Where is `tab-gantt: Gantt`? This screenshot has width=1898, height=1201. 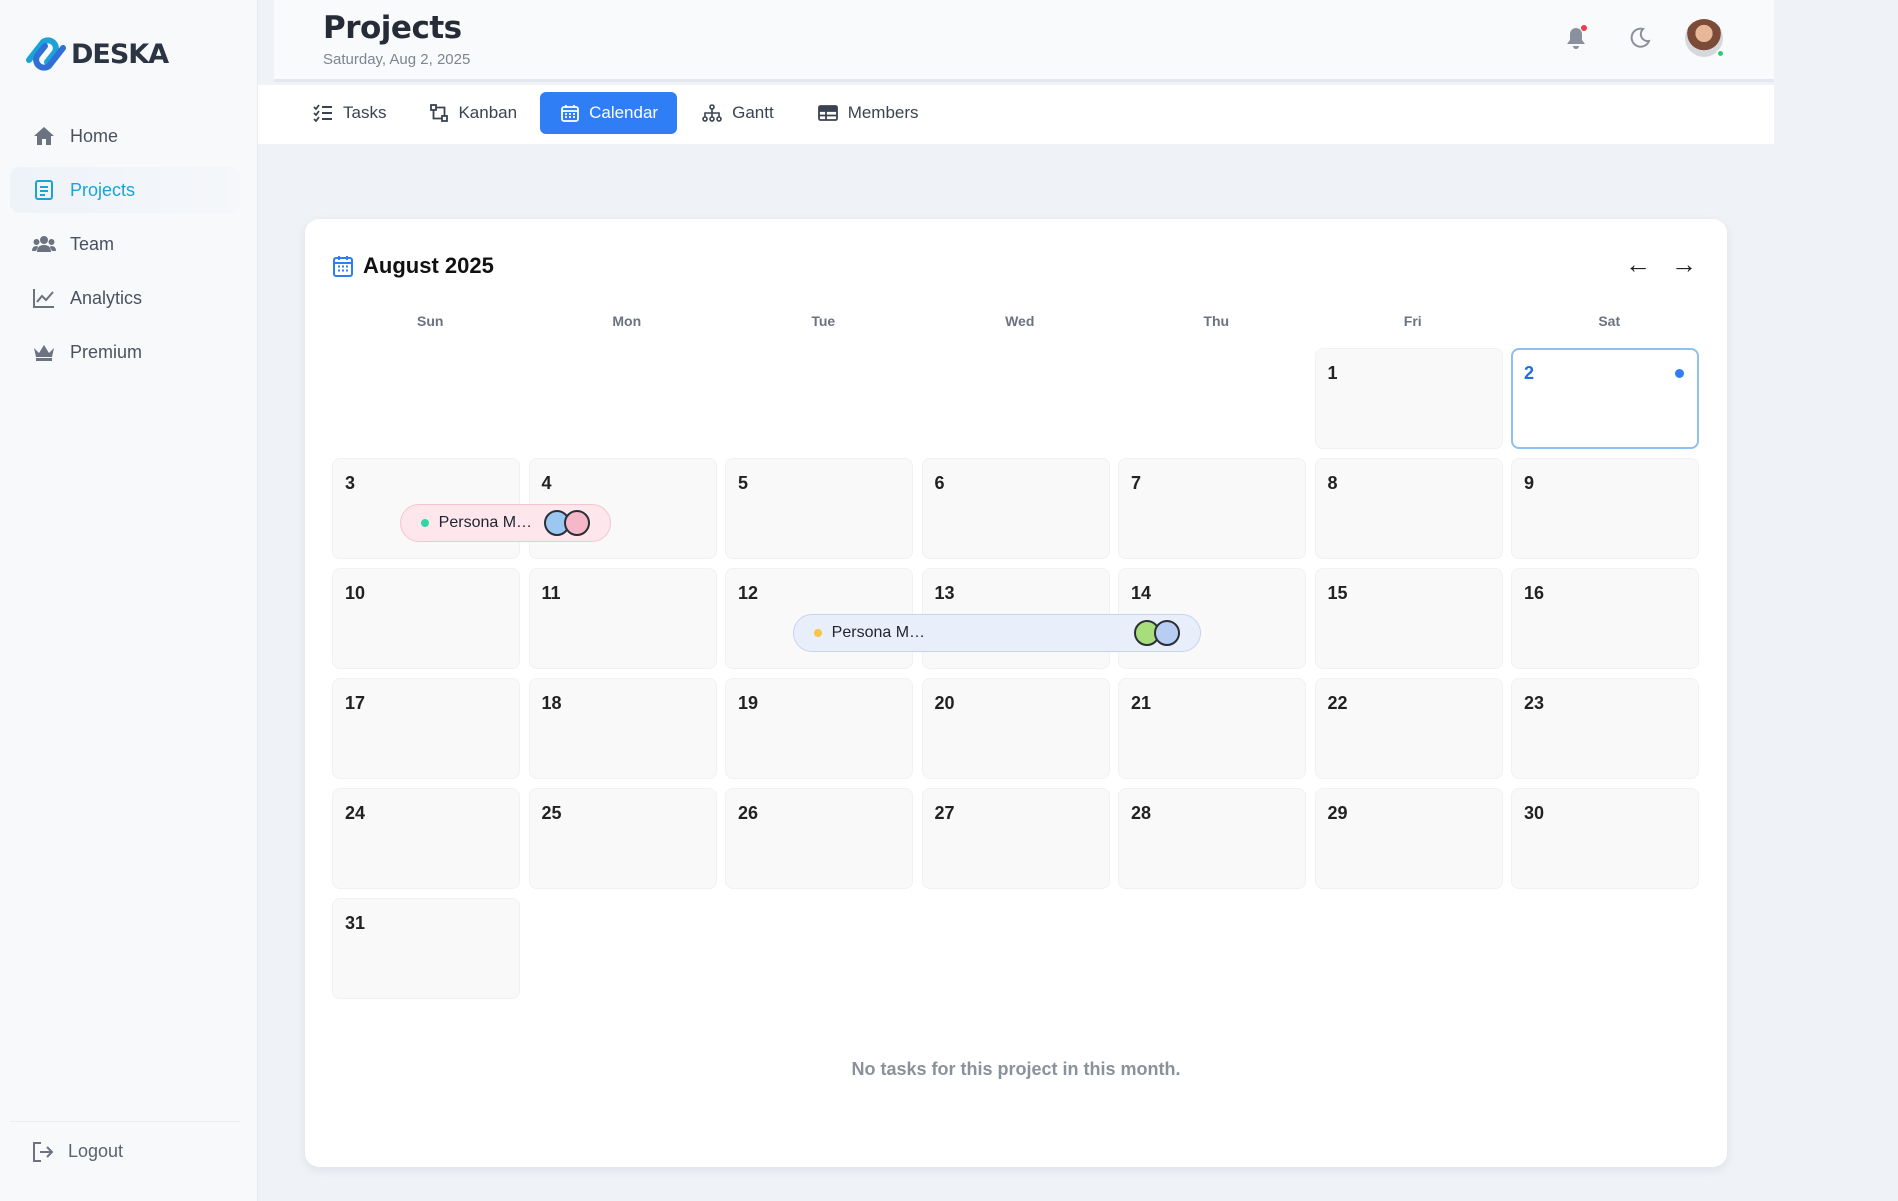
tab-gantt: Gantt is located at coordinates (737, 113).